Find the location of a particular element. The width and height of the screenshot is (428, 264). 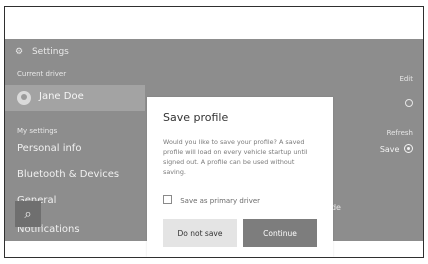

save-option-label: Save is located at coordinates (389, 149).